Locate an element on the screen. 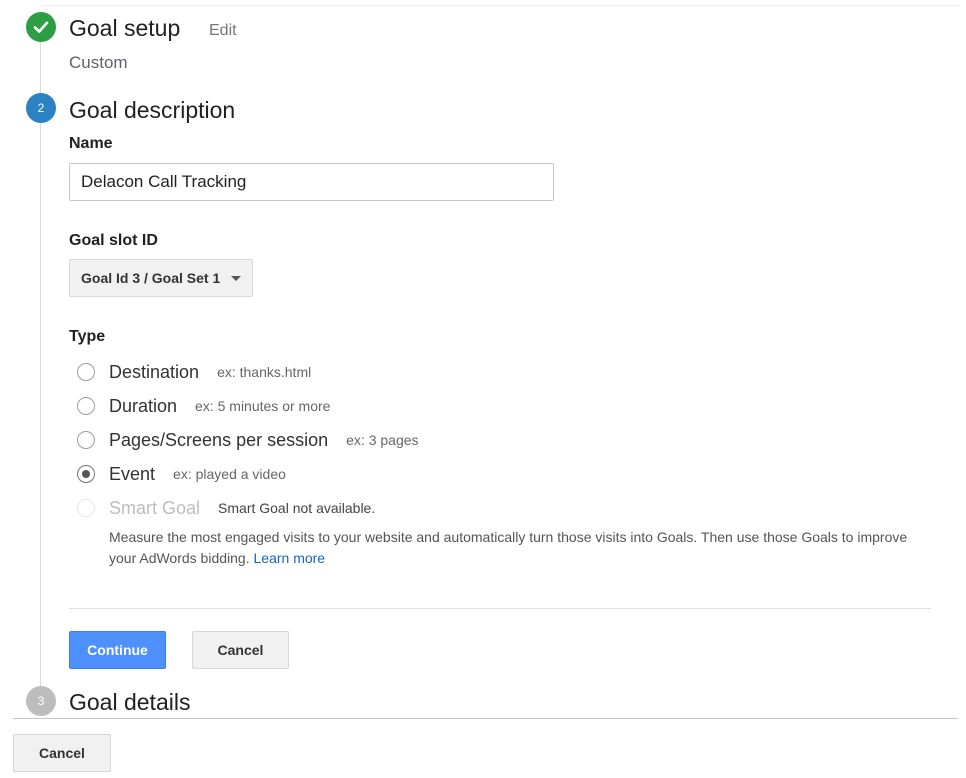 This screenshot has width=966, height=778. type-option-label: Destination is located at coordinates (154, 371).